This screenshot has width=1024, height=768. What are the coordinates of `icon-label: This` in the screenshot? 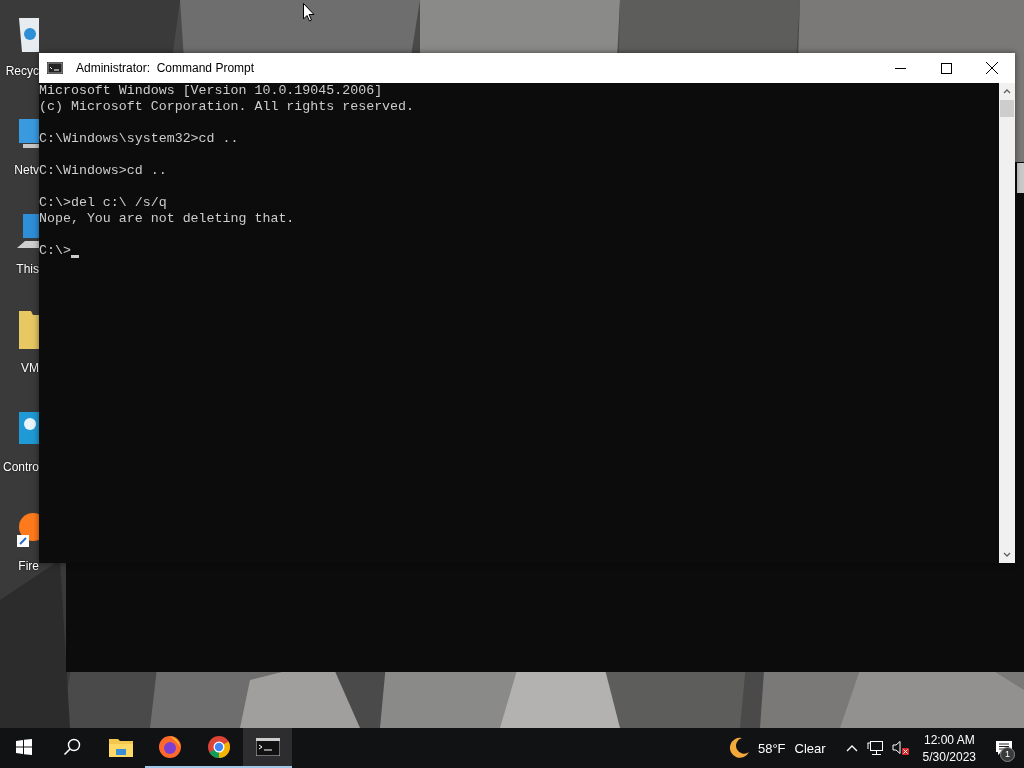 It's located at (27, 269).